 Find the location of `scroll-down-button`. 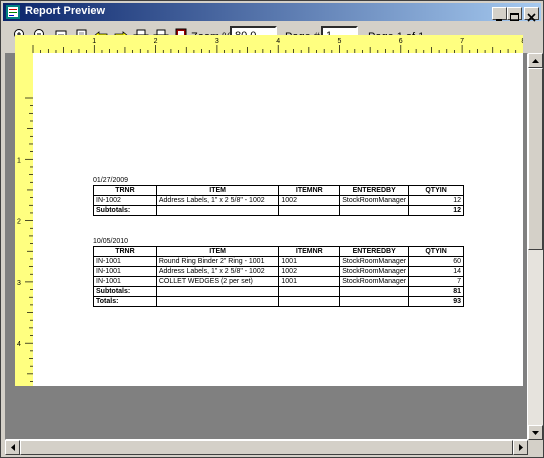

scroll-down-button is located at coordinates (535, 432).